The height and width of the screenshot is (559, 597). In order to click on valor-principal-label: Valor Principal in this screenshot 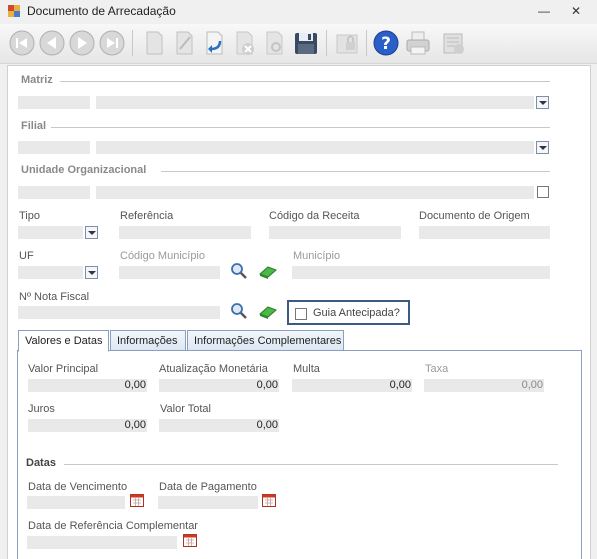, I will do `click(63, 369)`.